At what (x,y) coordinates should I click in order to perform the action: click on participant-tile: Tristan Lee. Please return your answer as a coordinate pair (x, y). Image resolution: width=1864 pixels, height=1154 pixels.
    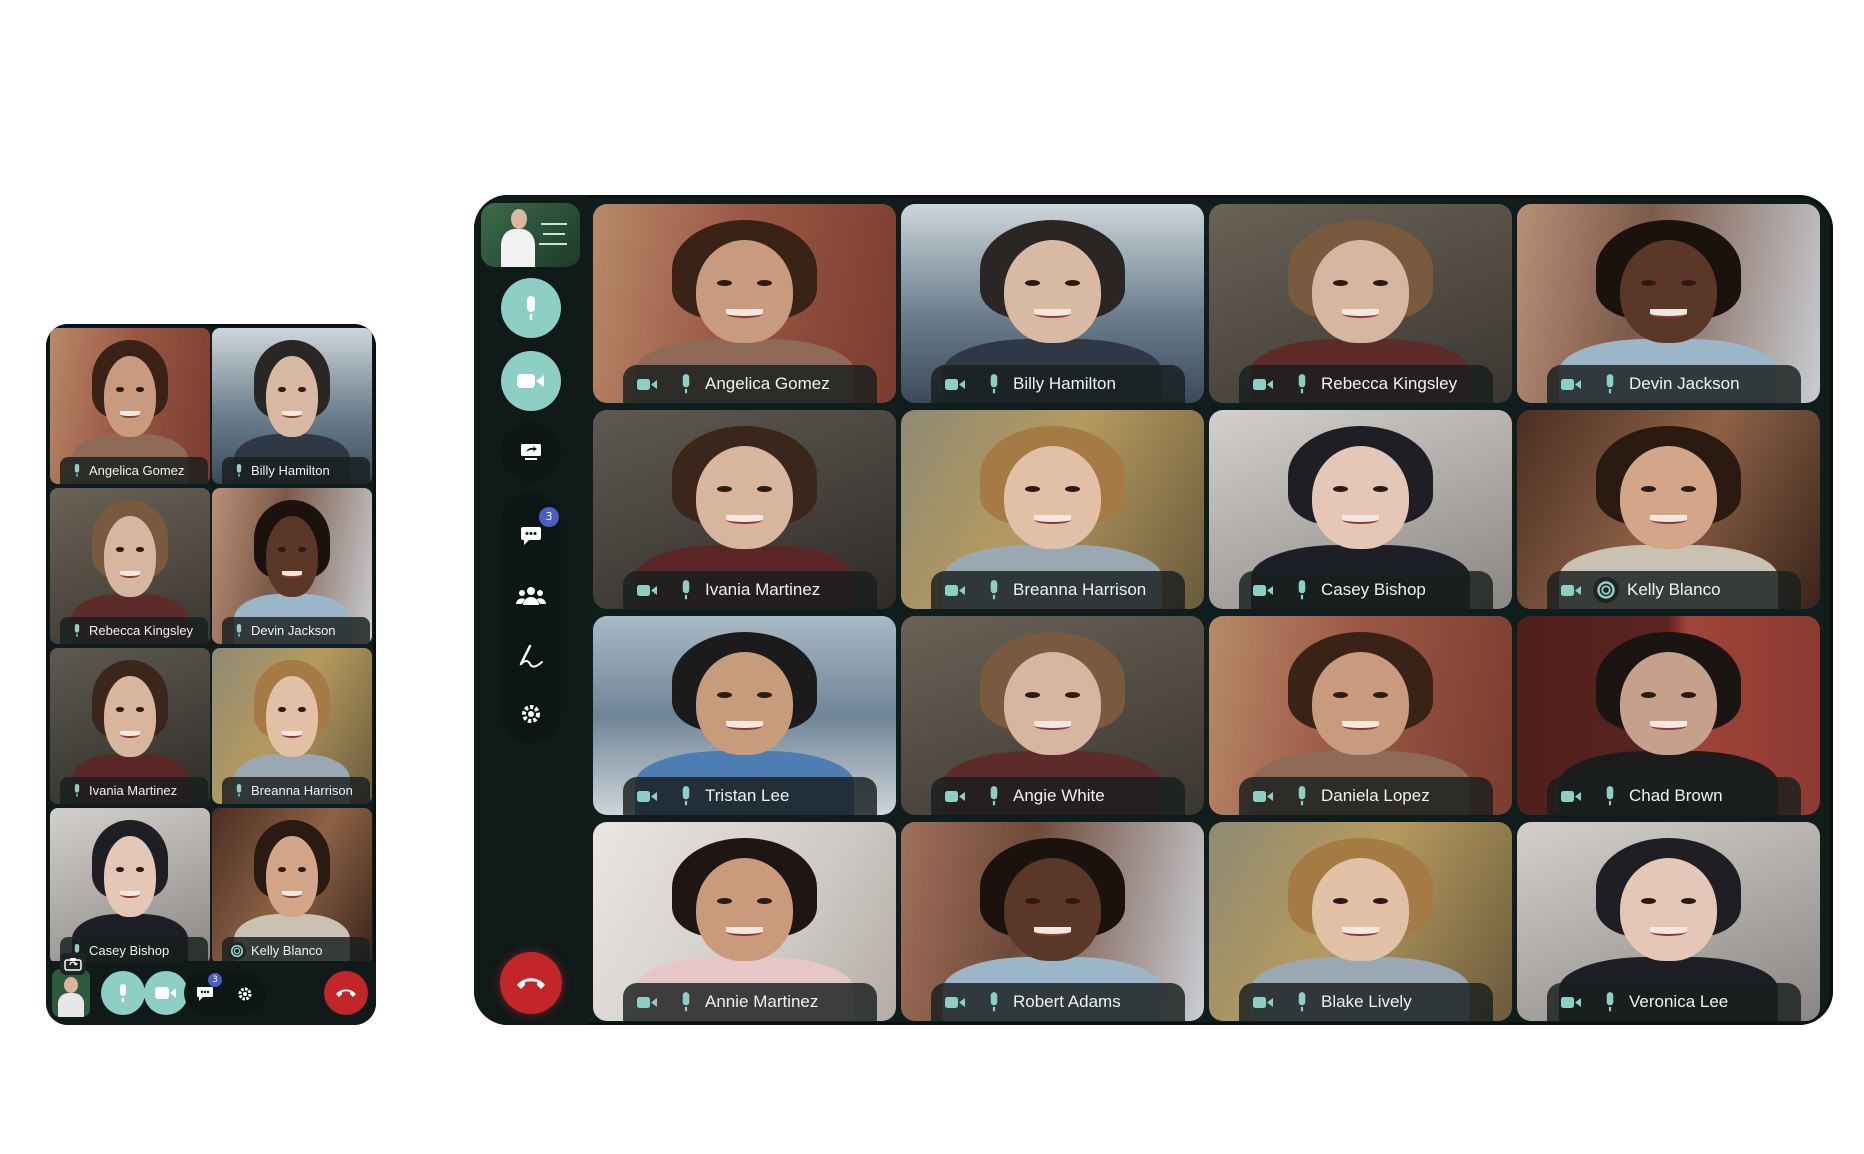
    Looking at the image, I should click on (744, 715).